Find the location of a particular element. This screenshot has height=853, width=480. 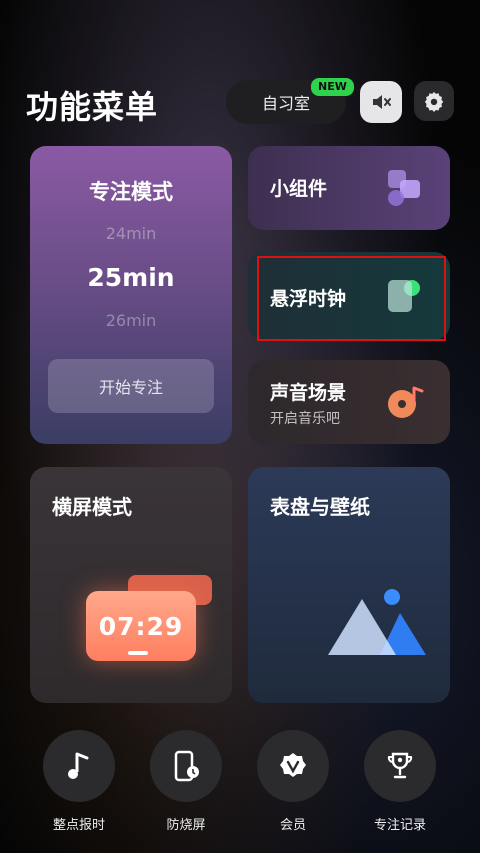

focus-mode-card: 专注模式 24min 25min 26min 开始专注 is located at coordinates (131, 295).